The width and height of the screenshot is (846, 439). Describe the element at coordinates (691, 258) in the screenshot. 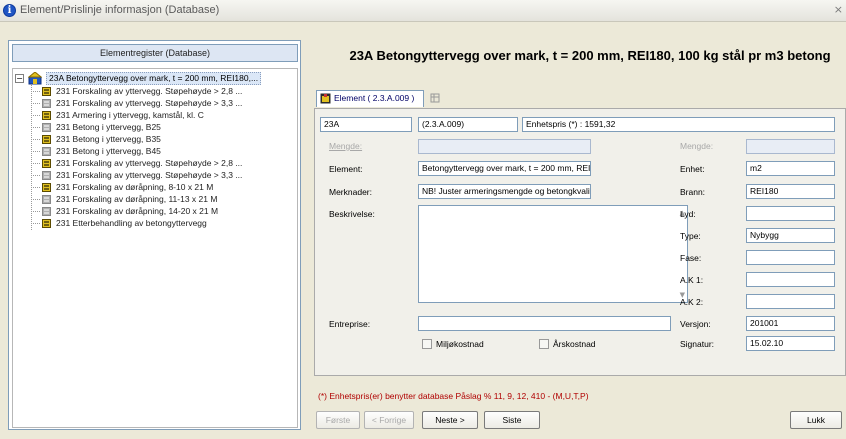

I see `fase-label: Fase:` at that location.